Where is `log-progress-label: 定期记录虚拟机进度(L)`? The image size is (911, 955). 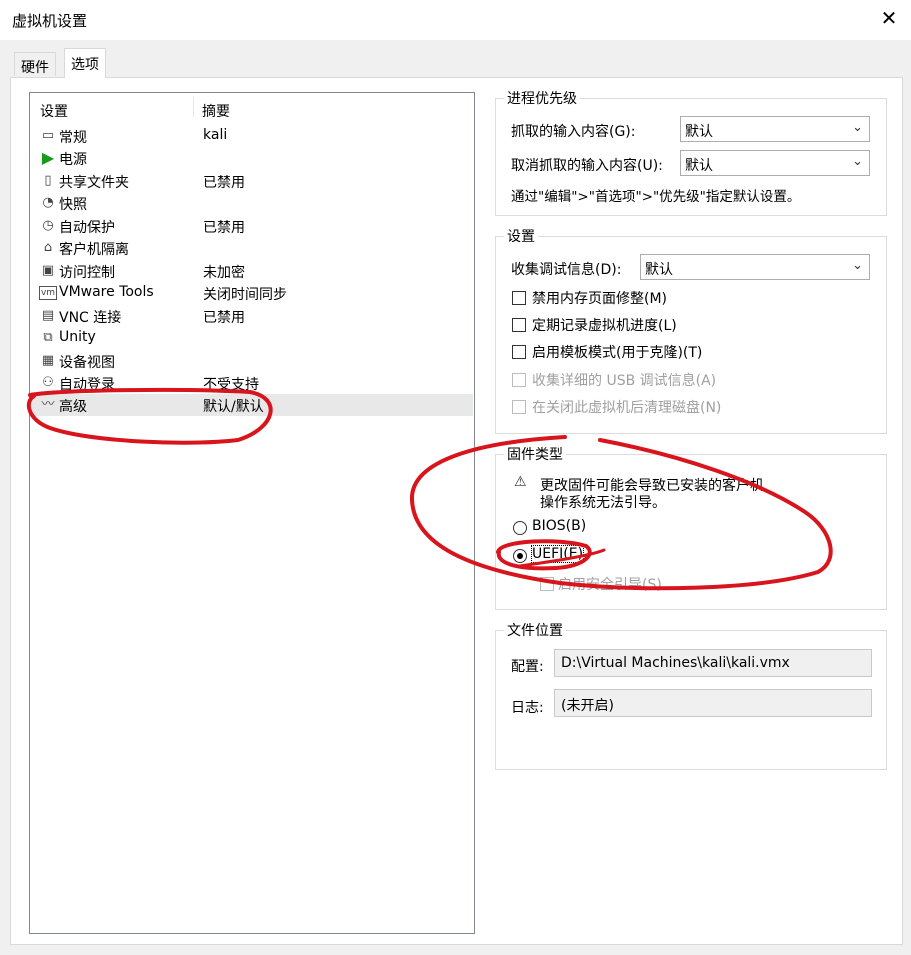
log-progress-label: 定期记录虚拟机进度(L) is located at coordinates (604, 325).